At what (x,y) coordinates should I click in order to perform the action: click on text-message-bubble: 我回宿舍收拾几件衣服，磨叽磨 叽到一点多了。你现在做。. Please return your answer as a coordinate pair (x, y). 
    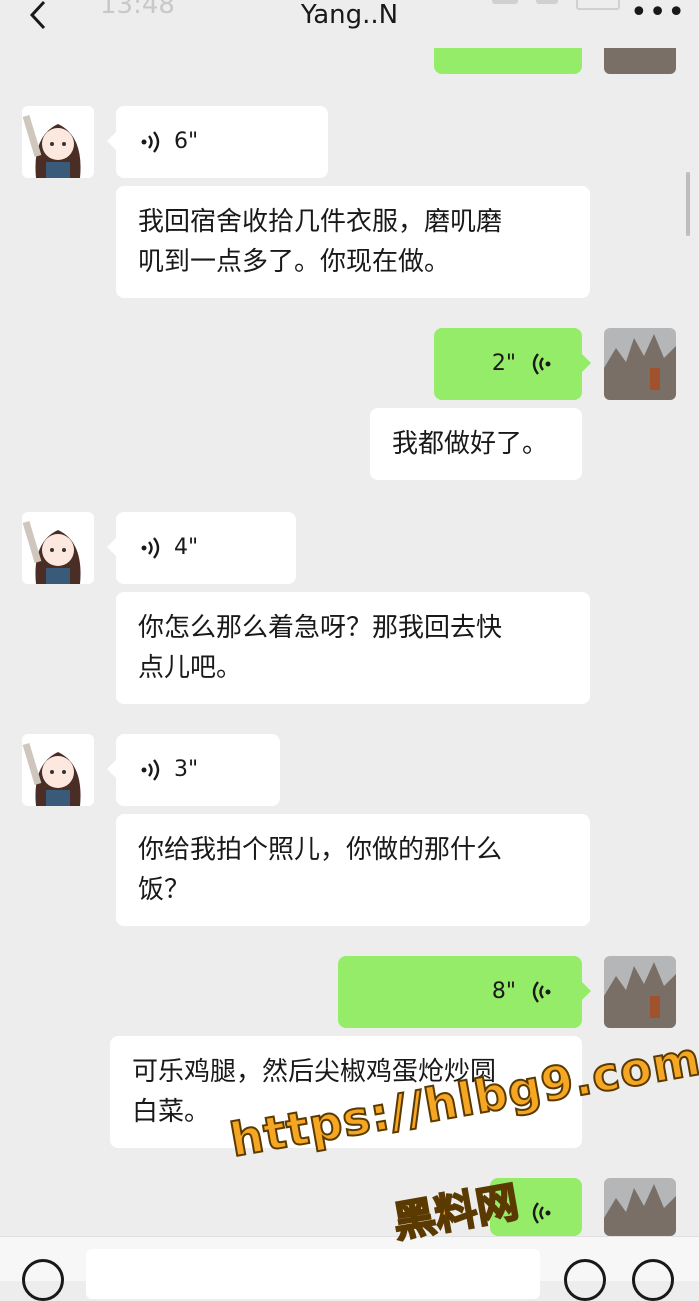
    Looking at the image, I should click on (353, 242).